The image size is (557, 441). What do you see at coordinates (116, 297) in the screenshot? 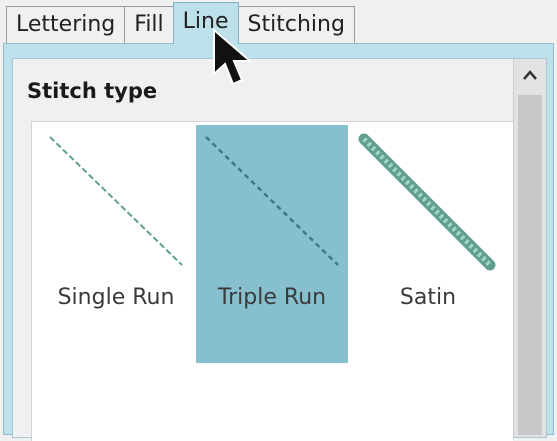
I see `stitch-option-label: Single Run` at bounding box center [116, 297].